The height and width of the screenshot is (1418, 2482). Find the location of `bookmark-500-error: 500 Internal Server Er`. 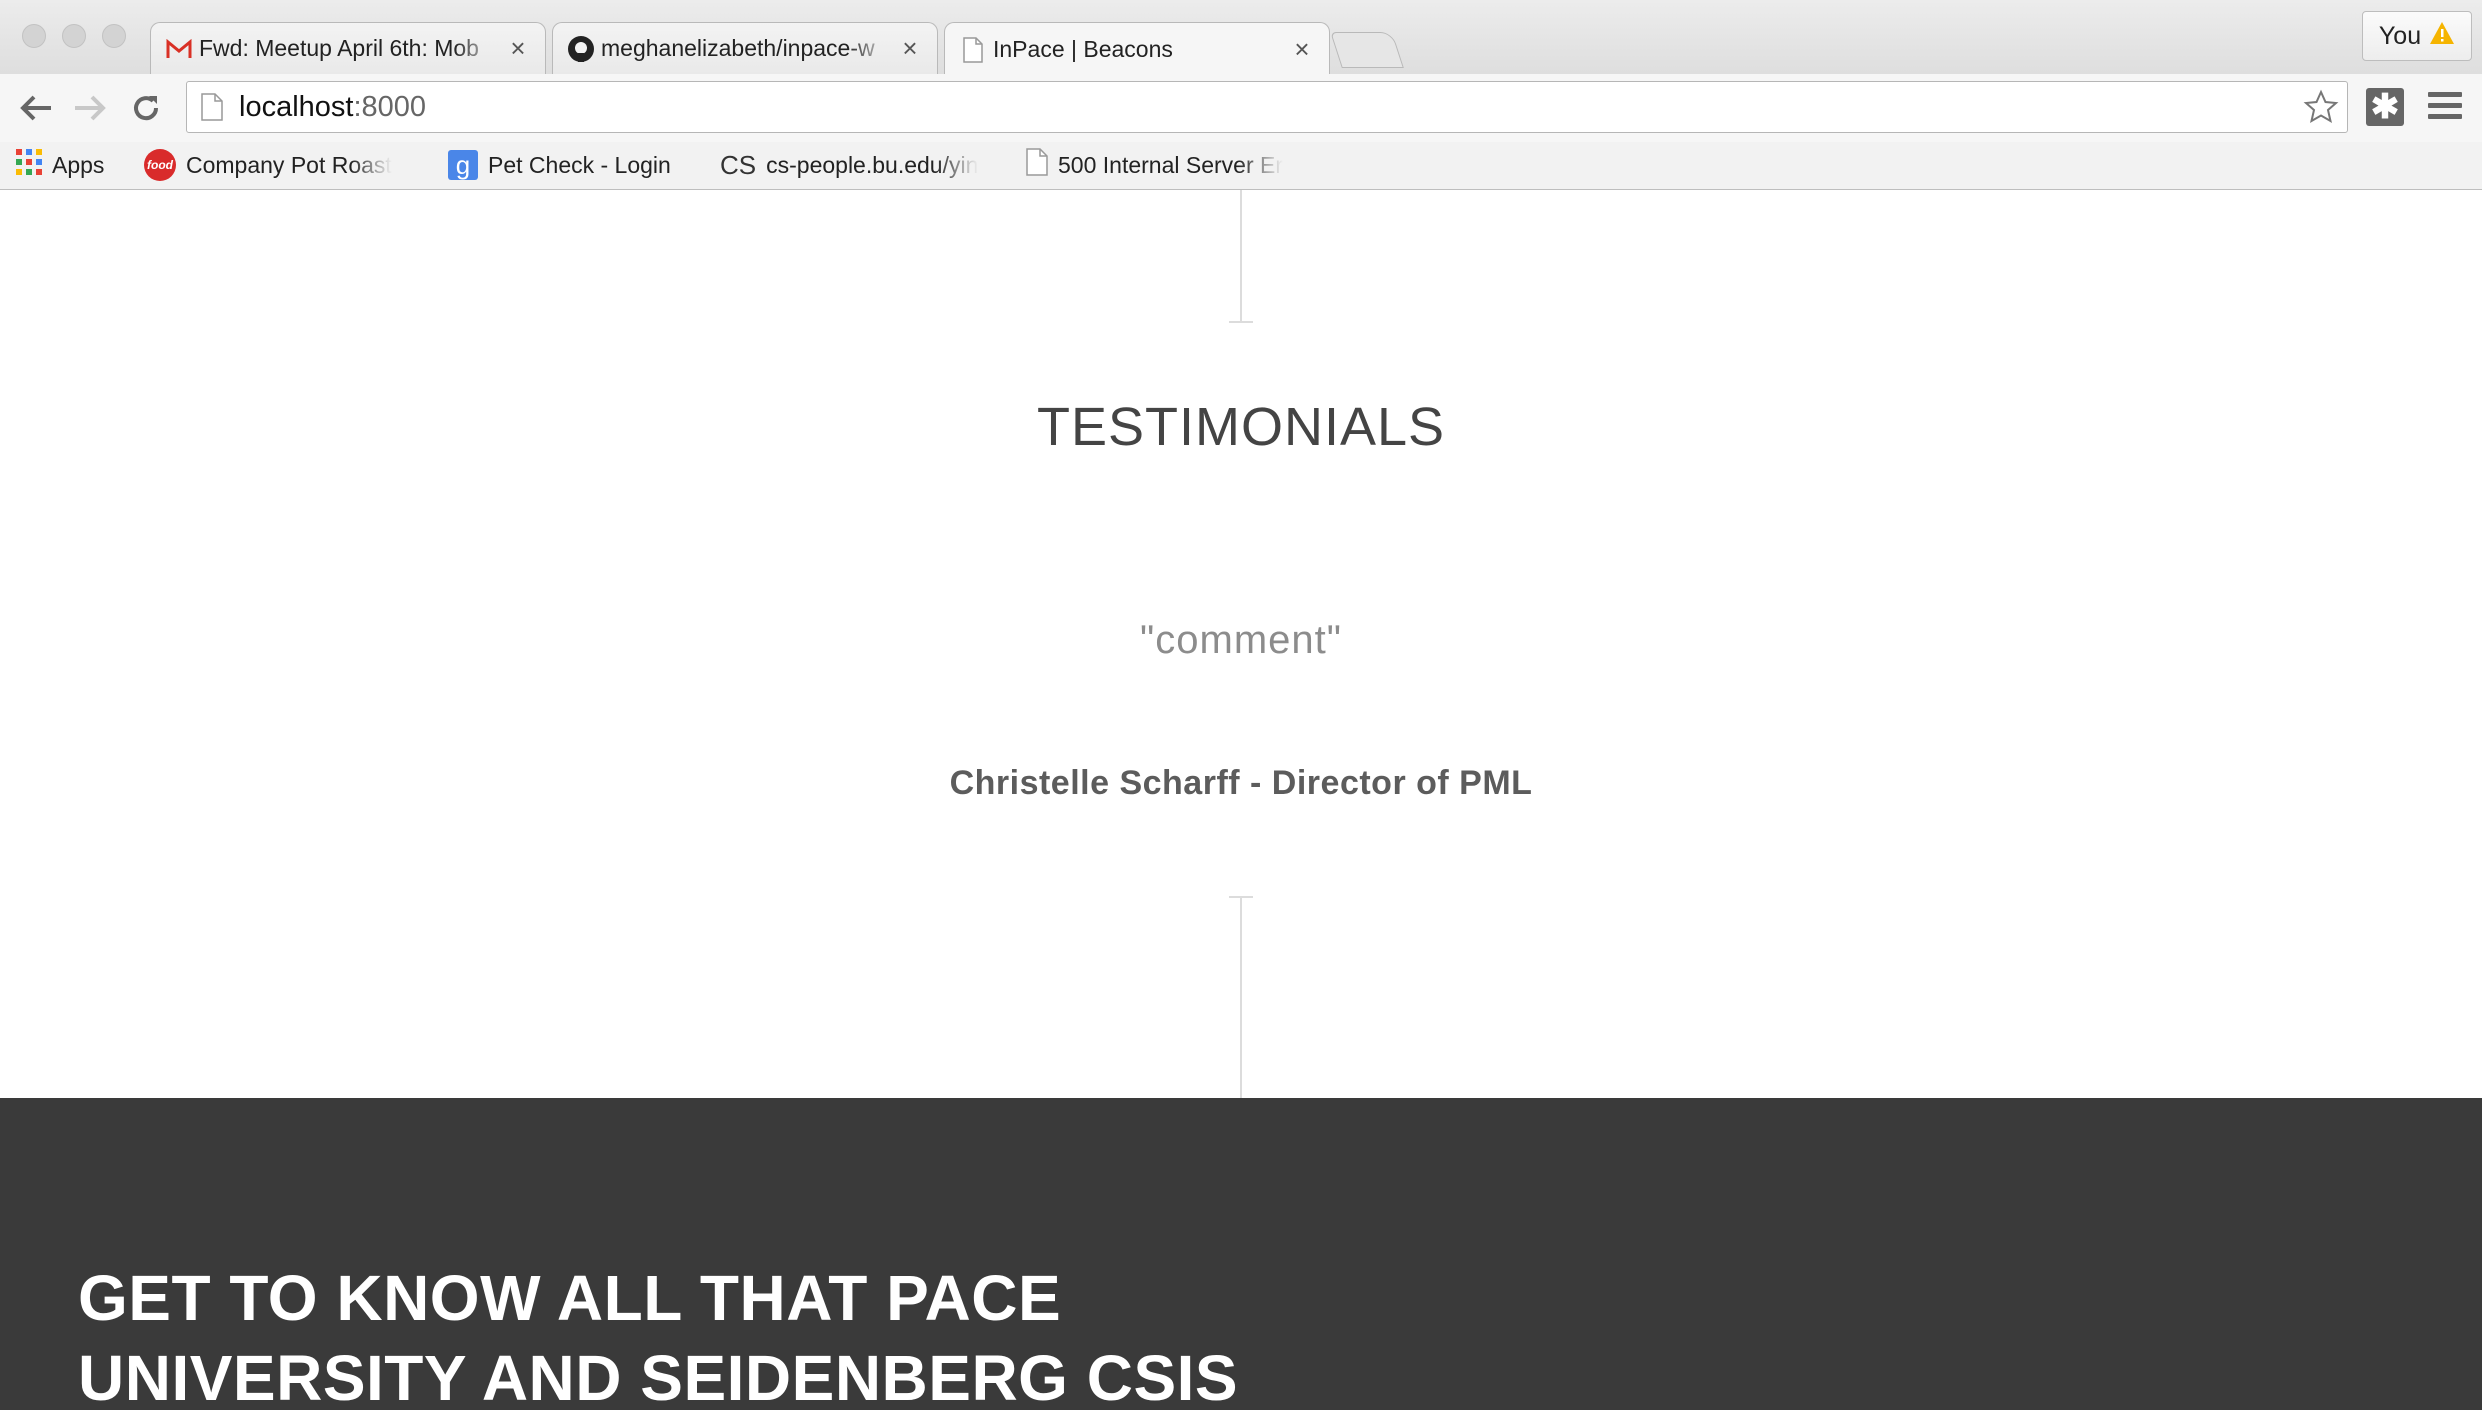

bookmark-500-error: 500 Internal Server Er is located at coordinates (1161, 165).